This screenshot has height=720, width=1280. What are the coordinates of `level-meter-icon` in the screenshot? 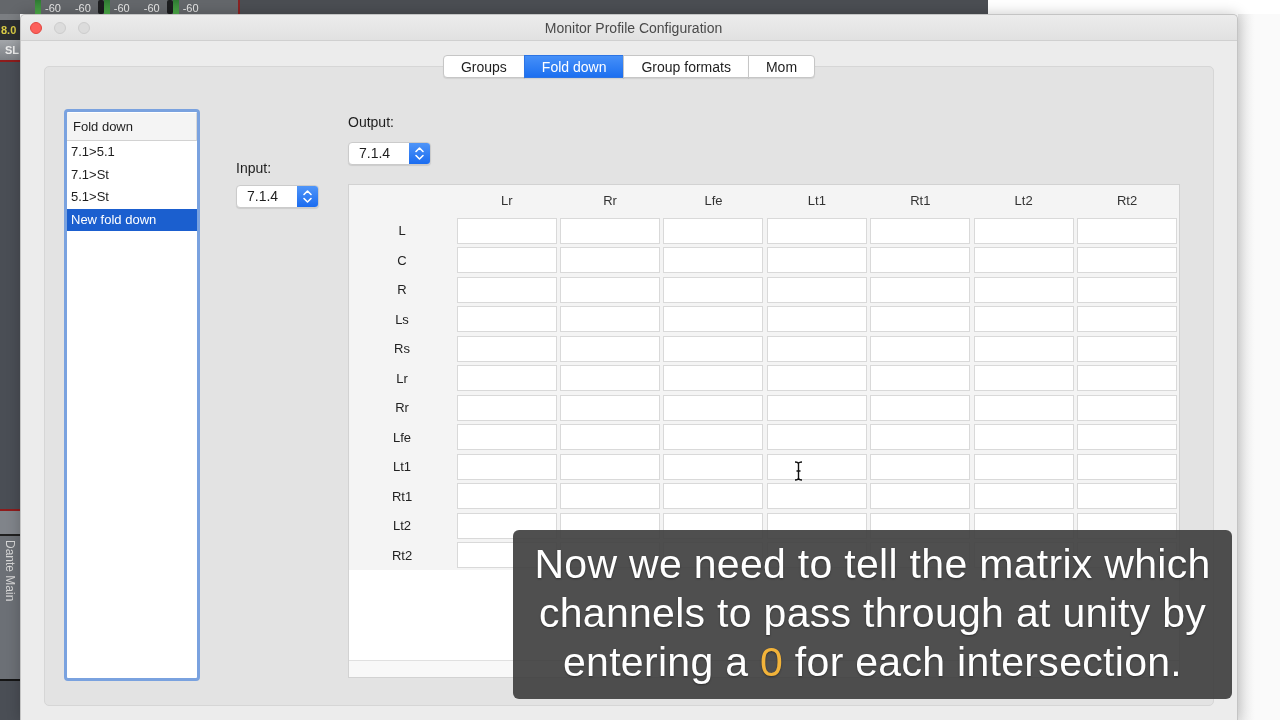 It's located at (38, 7).